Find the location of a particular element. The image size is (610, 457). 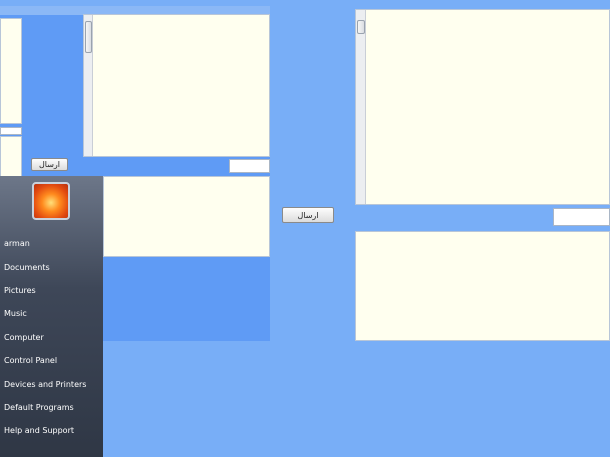

start-menu-item-user: arman is located at coordinates (51, 243).